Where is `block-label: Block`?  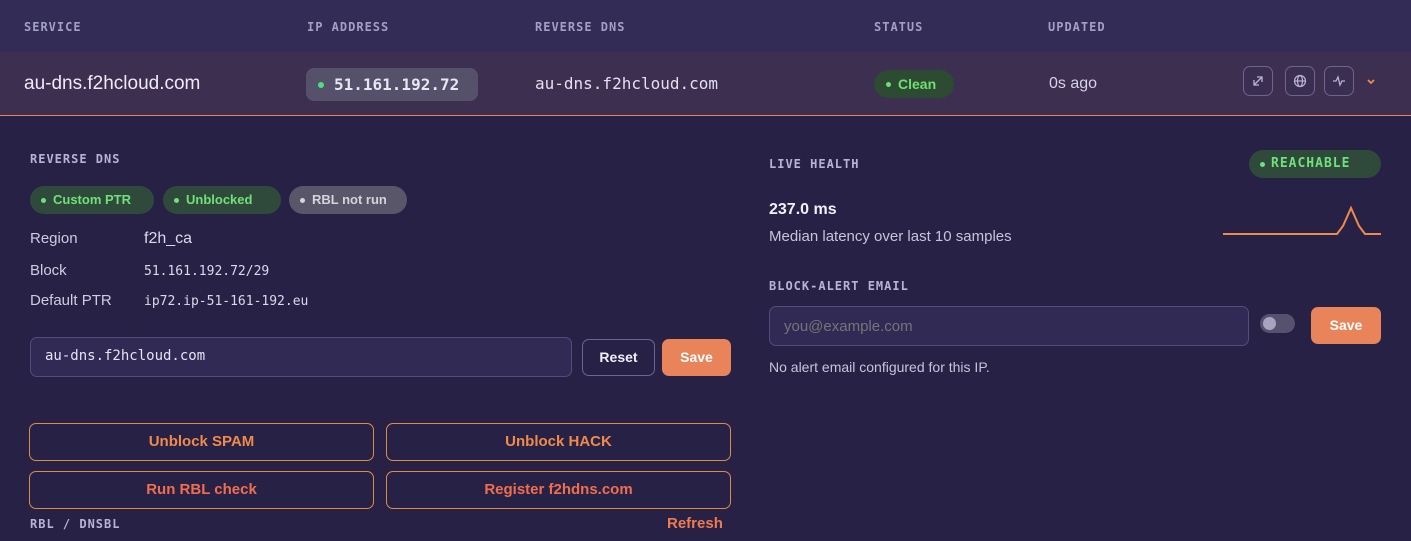 block-label: Block is located at coordinates (48, 270).